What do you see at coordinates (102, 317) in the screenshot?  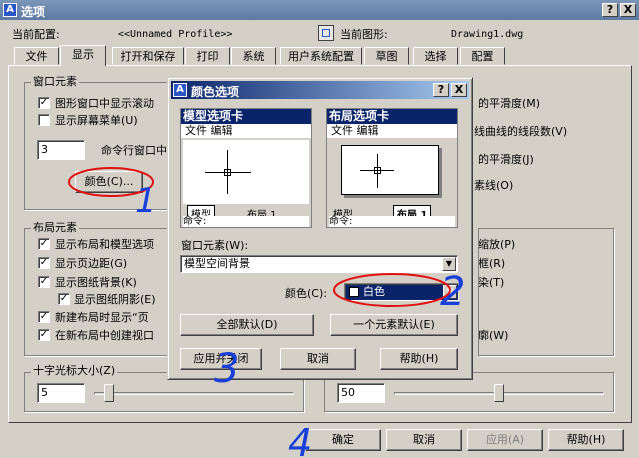 I see `page-setup-label: 新建布局时显示“页` at bounding box center [102, 317].